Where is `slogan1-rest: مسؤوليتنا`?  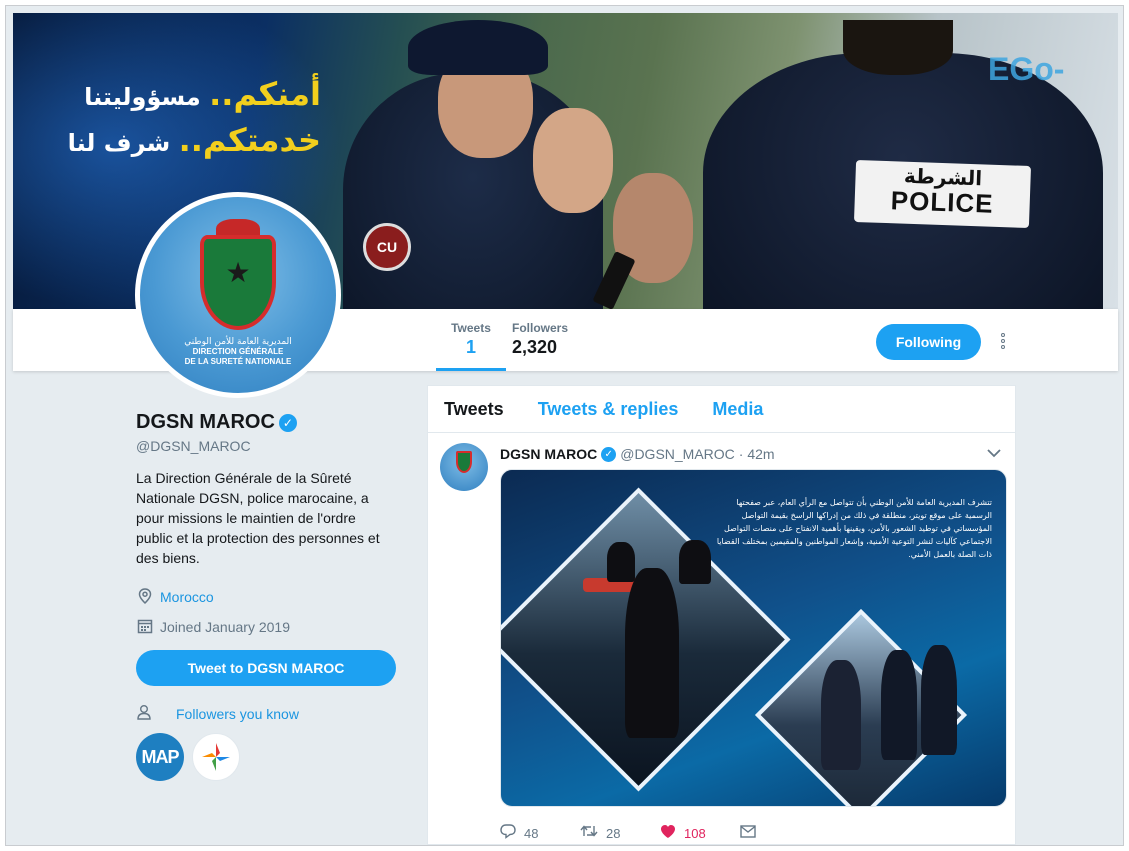 slogan1-rest: مسؤوليتنا is located at coordinates (142, 97).